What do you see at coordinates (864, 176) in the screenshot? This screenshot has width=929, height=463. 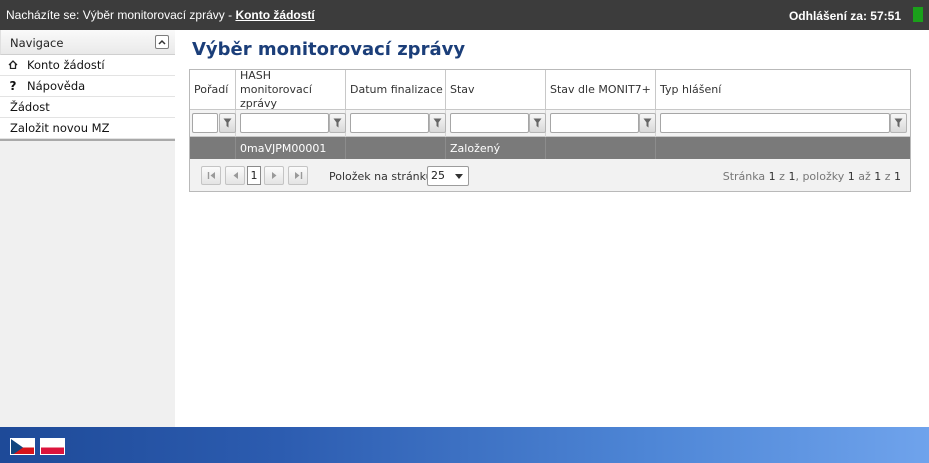 I see `pager-to-label: až` at bounding box center [864, 176].